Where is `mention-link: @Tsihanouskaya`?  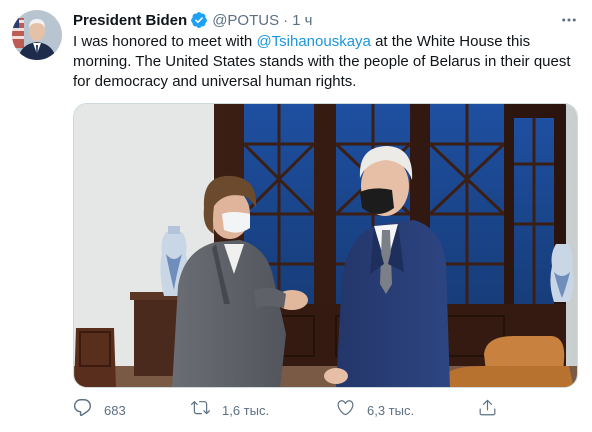
mention-link: @Tsihanouskaya is located at coordinates (313, 41).